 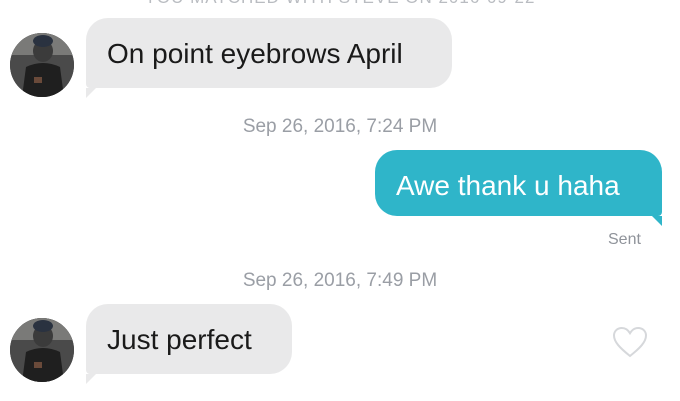 I want to click on message-bubble-incoming: On point eyebrows April, so click(x=269, y=53).